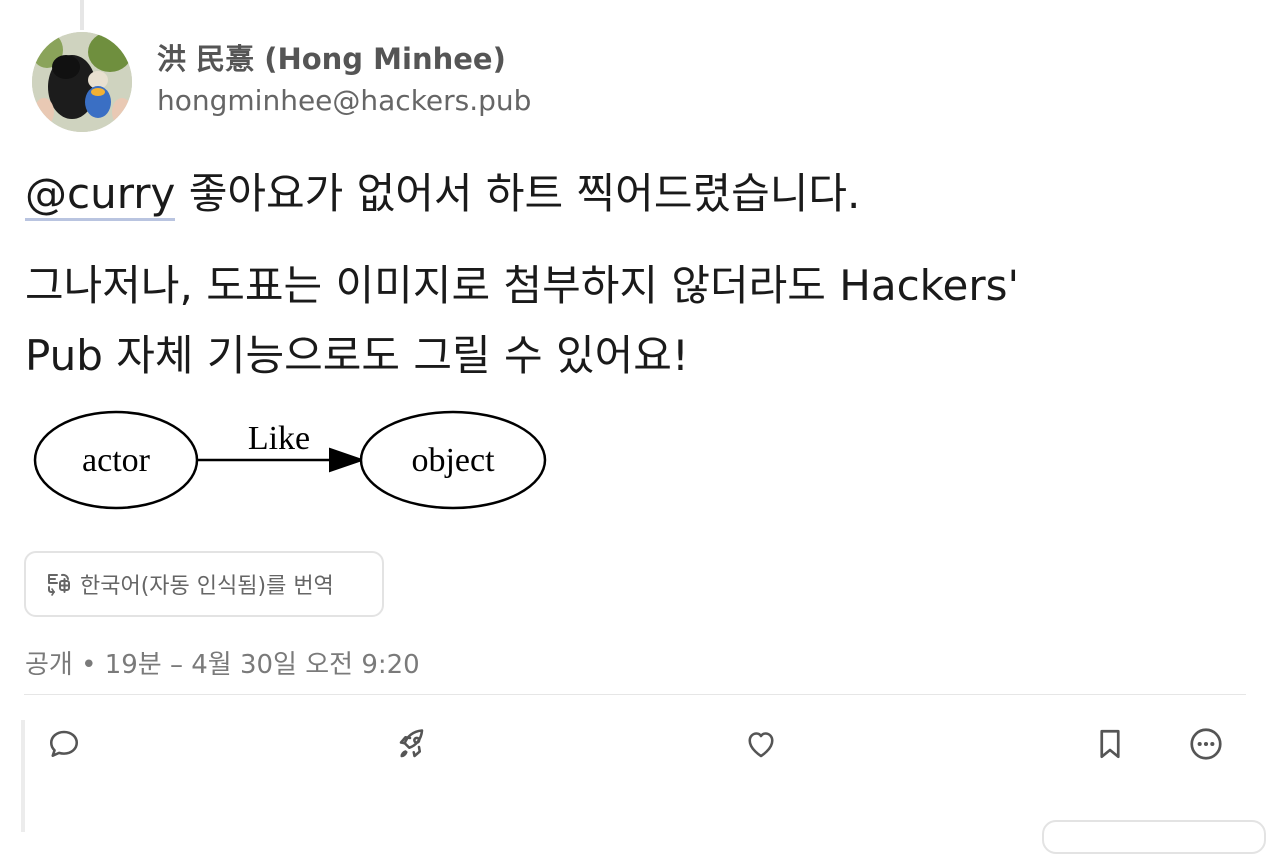  I want to click on like-button, so click(761, 744).